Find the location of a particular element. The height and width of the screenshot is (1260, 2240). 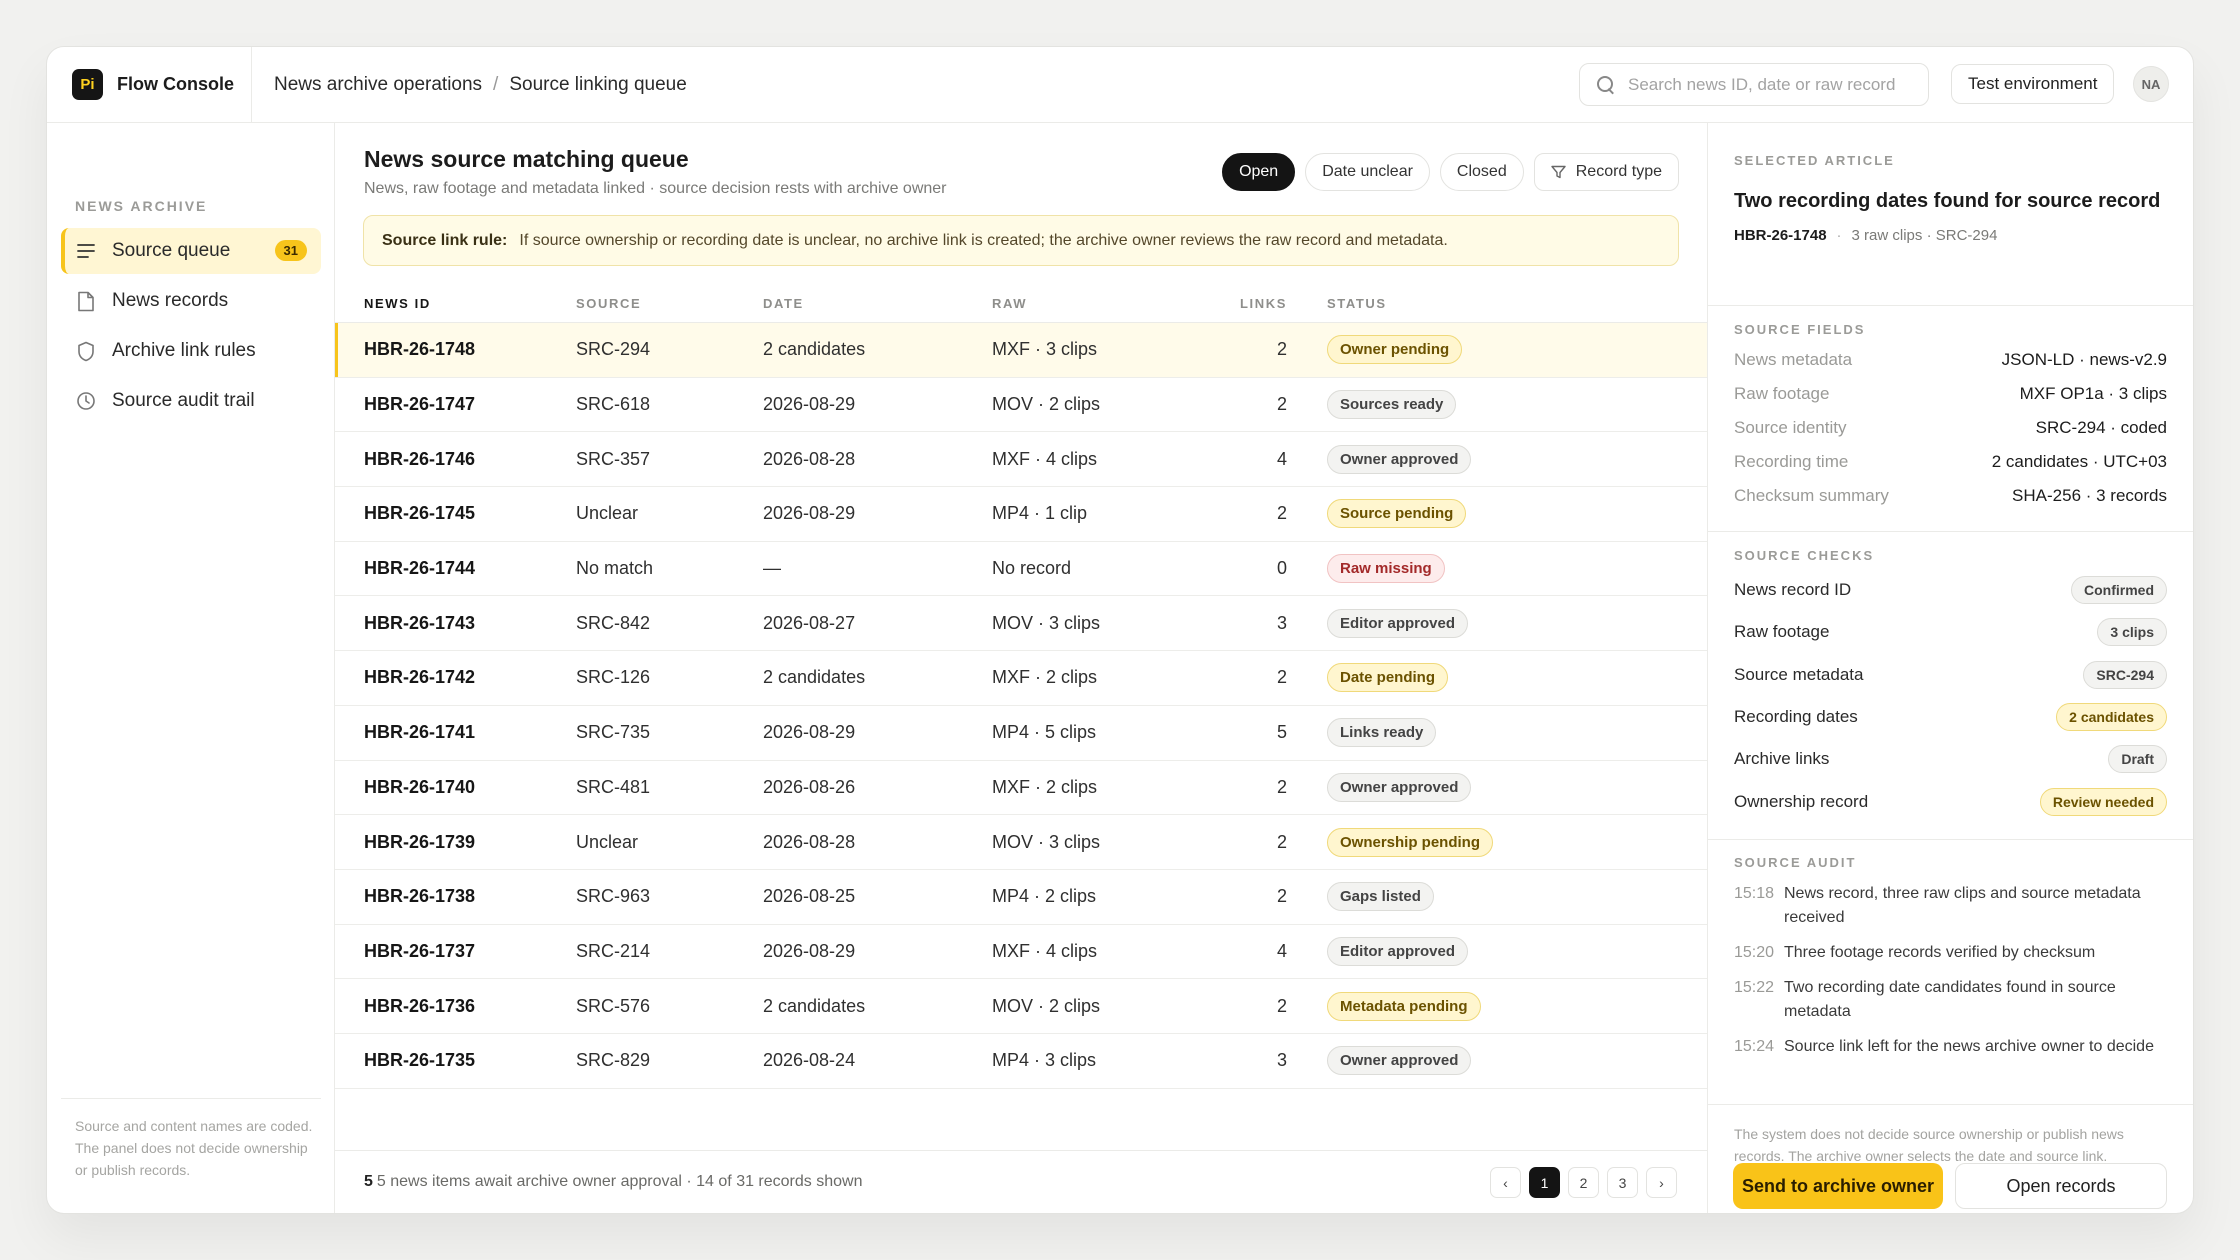

sidebar-item-archive-link-rules: Archive link rules is located at coordinates (191, 351).